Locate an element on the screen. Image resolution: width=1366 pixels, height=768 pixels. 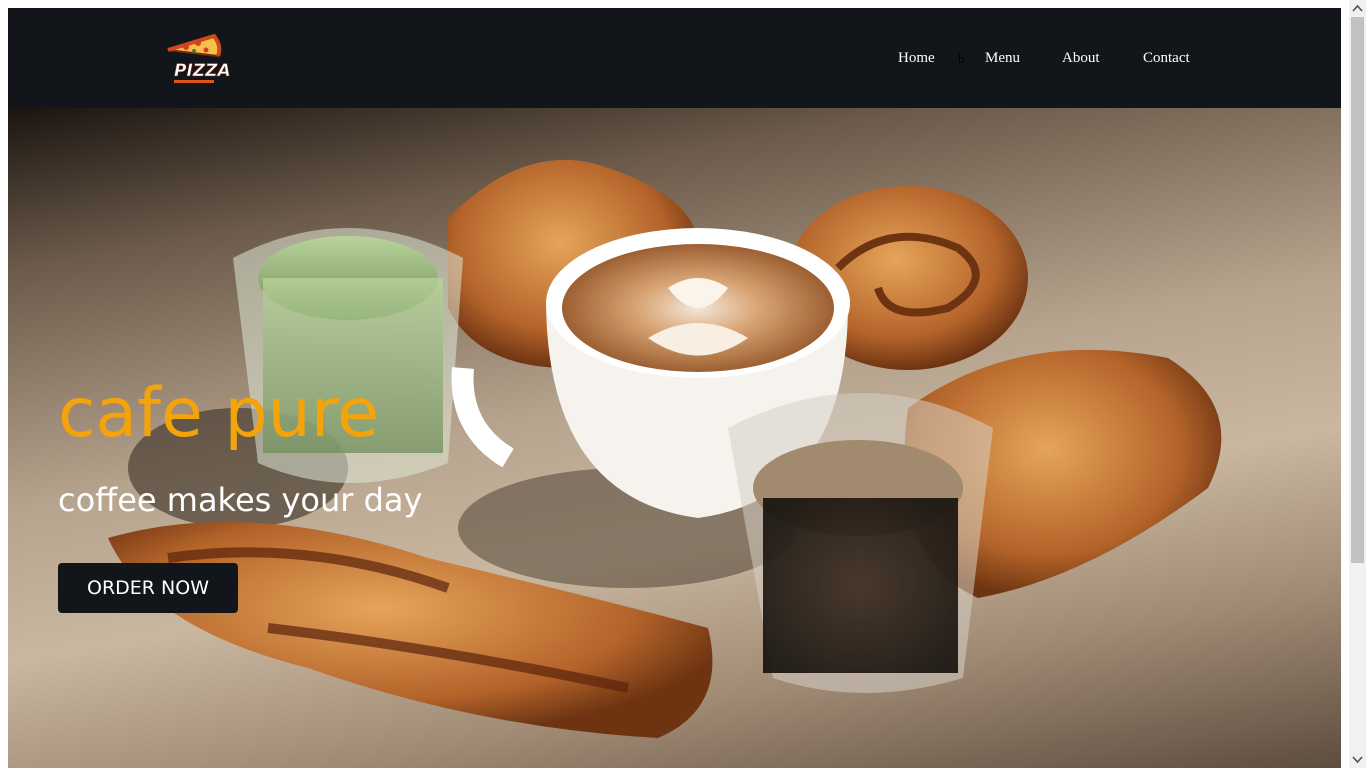
site-header: PIZZA Home b Menu About Contact is located at coordinates (674, 58).